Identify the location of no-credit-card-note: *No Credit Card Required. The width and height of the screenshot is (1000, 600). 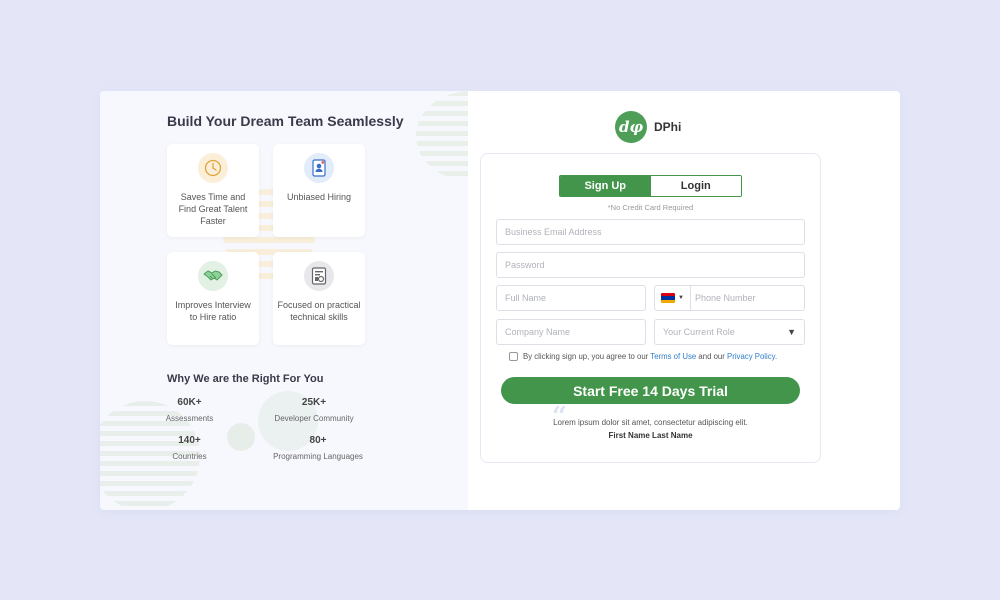
(650, 207).